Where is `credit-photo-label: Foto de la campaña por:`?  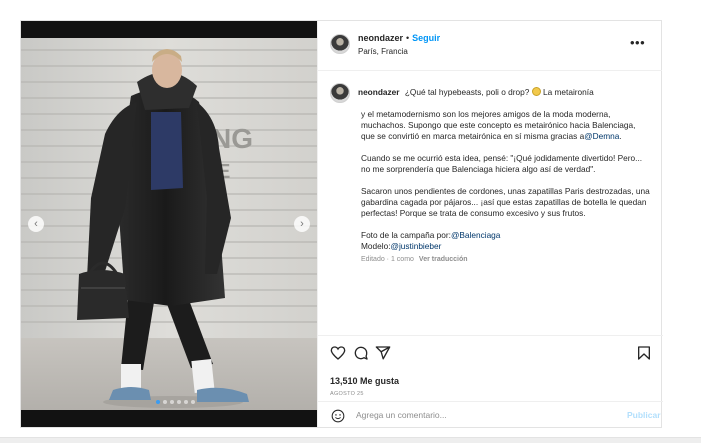
credit-photo-label: Foto de la campaña por: is located at coordinates (406, 235).